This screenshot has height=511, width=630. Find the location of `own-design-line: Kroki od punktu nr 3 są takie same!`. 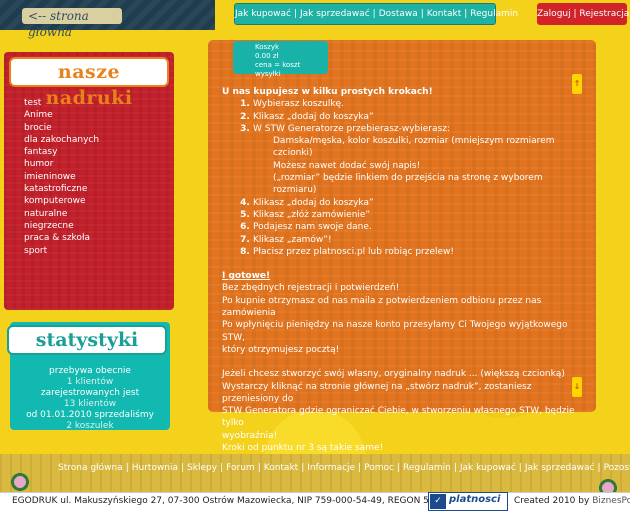

own-design-line: Kroki od punktu nr 3 są takie same! is located at coordinates (303, 448).